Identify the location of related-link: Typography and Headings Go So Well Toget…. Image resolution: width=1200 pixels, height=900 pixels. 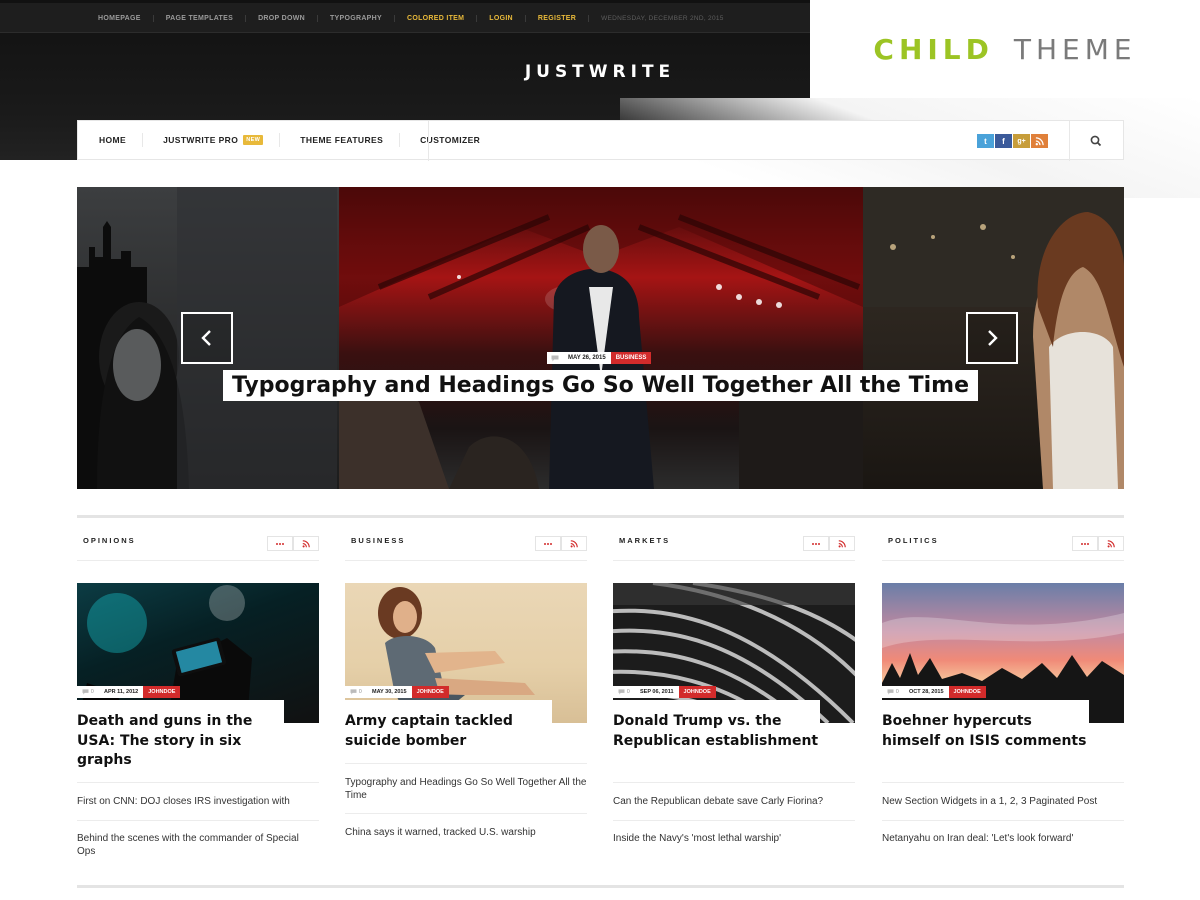
(466, 789).